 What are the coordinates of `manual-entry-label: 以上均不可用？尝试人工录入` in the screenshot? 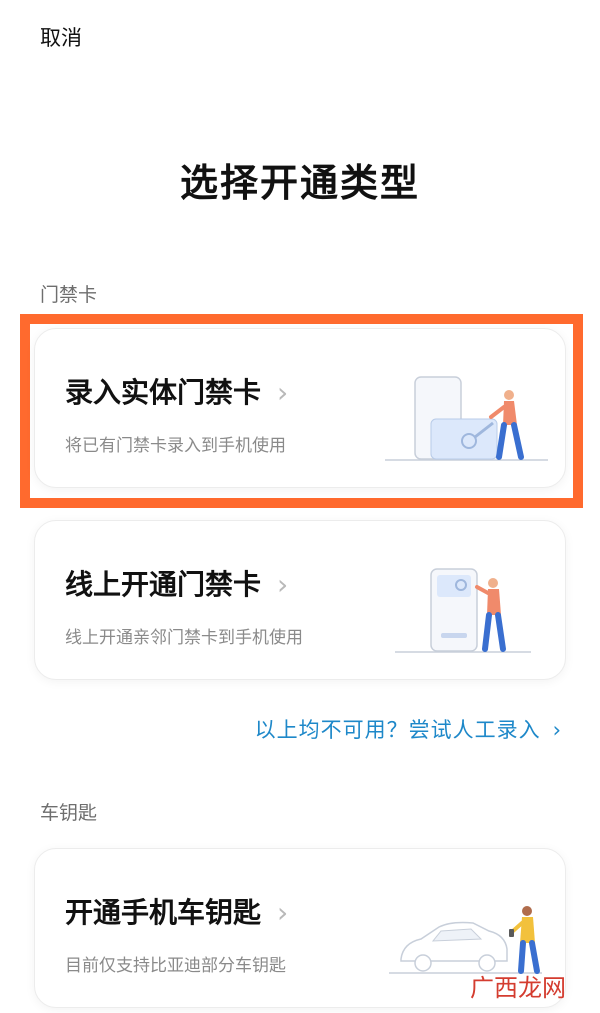 It's located at (397, 730).